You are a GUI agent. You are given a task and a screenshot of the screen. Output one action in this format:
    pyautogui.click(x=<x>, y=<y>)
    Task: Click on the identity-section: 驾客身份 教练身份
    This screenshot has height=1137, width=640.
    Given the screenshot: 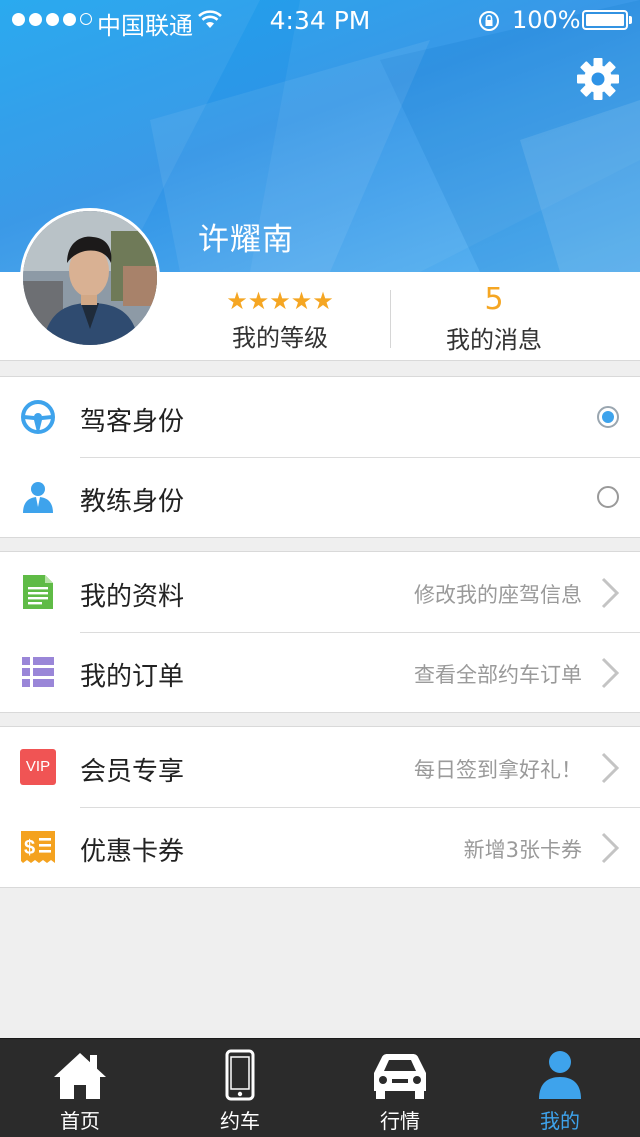 What is the action you would take?
    pyautogui.click(x=320, y=457)
    